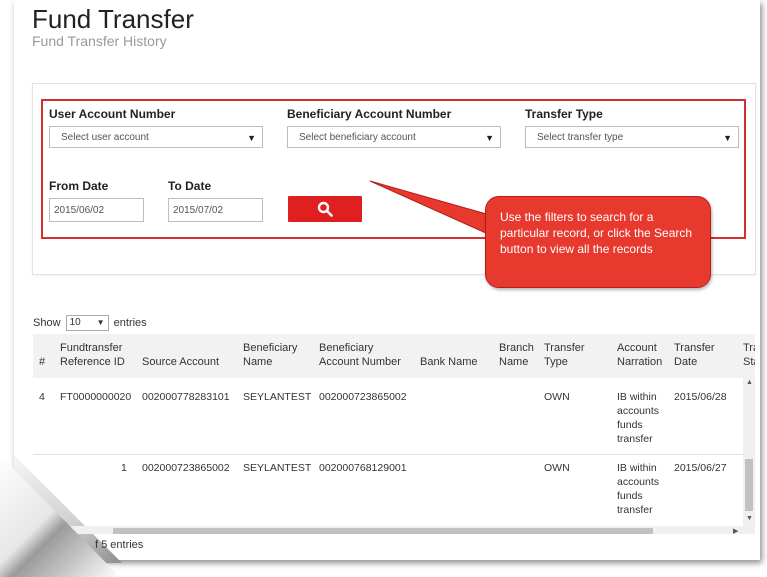 The height and width of the screenshot is (577, 767). What do you see at coordinates (186, 468) in the screenshot?
I see `cell-source-account: 002000723865002` at bounding box center [186, 468].